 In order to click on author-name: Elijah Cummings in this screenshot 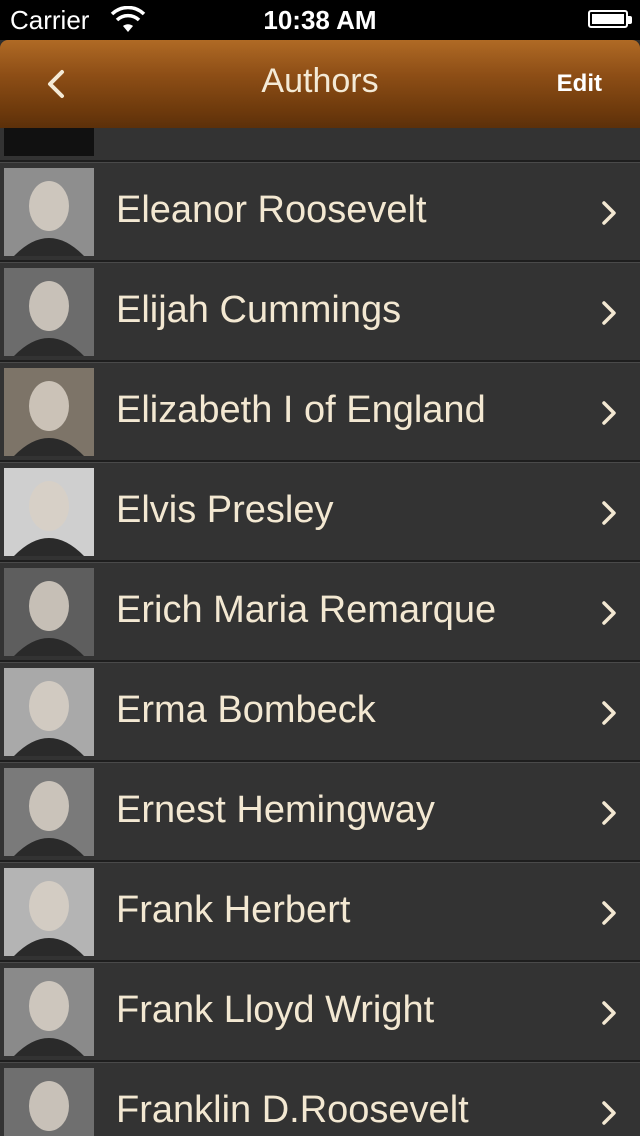, I will do `click(259, 310)`.